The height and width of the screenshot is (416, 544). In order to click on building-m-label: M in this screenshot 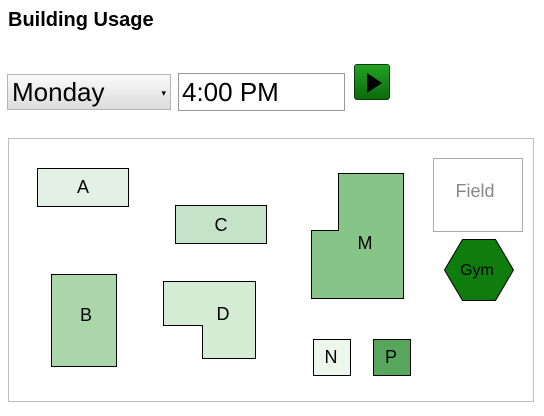, I will do `click(365, 243)`.